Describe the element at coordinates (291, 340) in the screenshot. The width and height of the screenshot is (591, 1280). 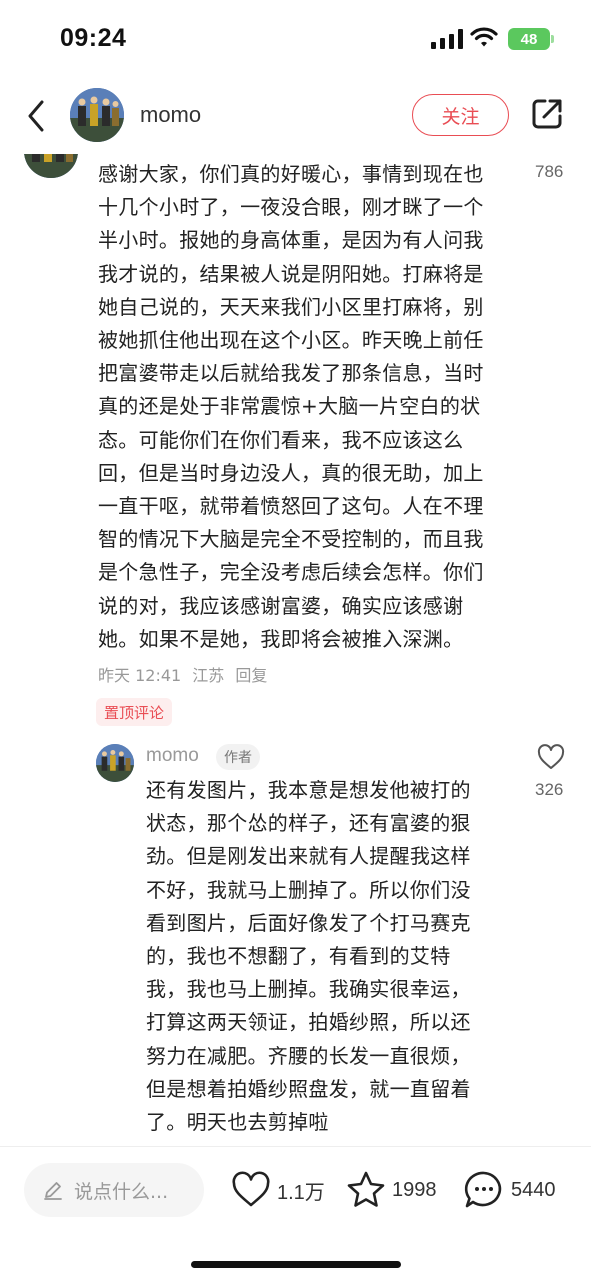
I see `comment-line: 被她抓住他出现在这个小区。昨天晚上前任` at that location.